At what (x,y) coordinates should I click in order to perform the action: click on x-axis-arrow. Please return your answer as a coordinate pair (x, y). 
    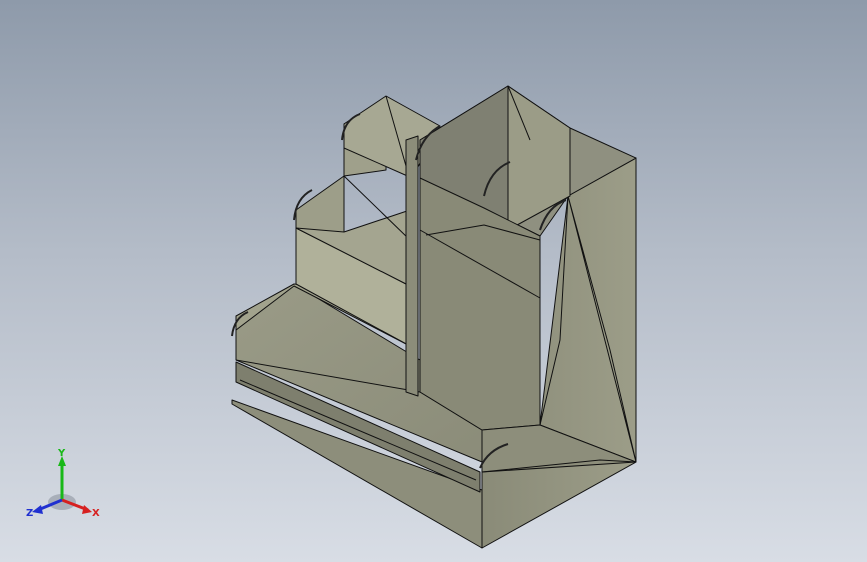
    Looking at the image, I should click on (87, 509).